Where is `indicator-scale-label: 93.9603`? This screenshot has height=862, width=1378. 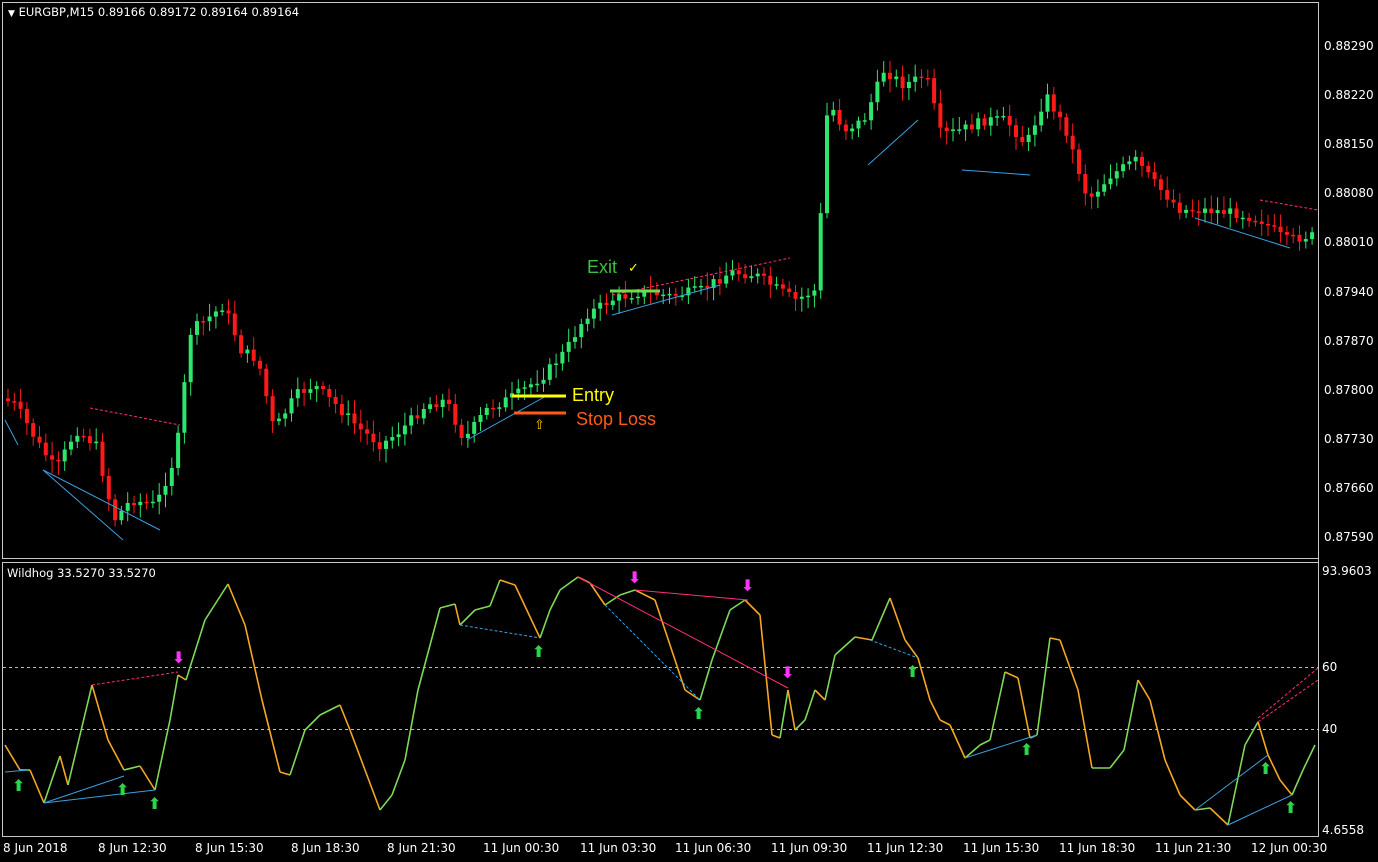
indicator-scale-label: 93.9603 is located at coordinates (1347, 571).